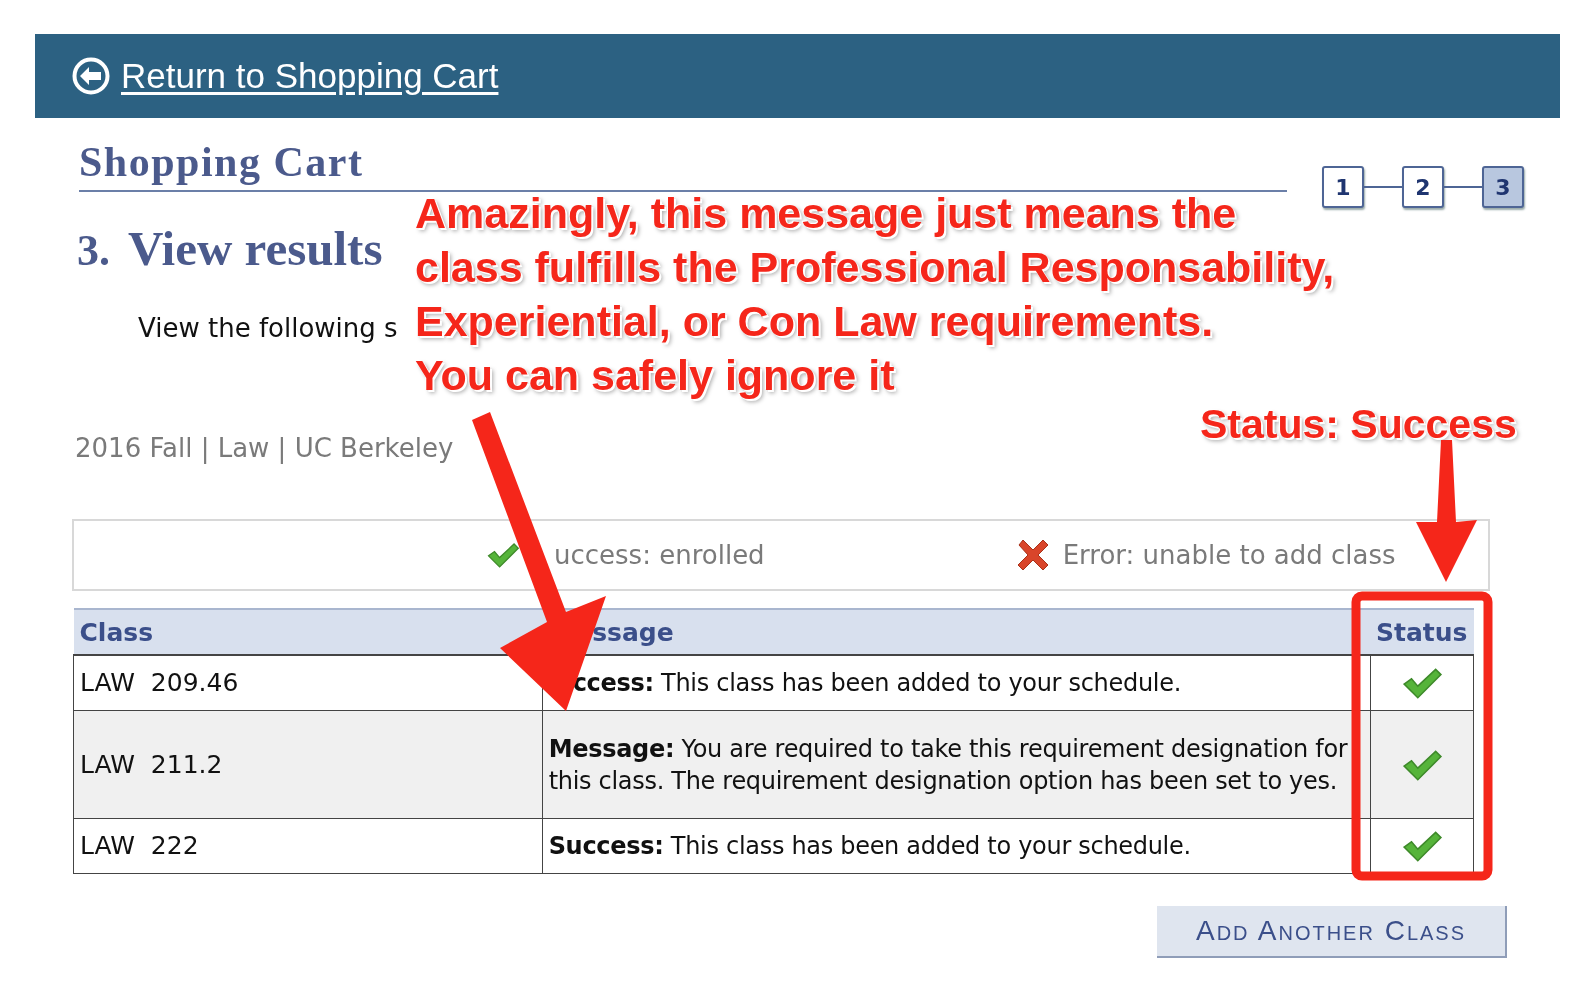 The image size is (1592, 990). I want to click on step-indicator: 3, so click(1503, 187).